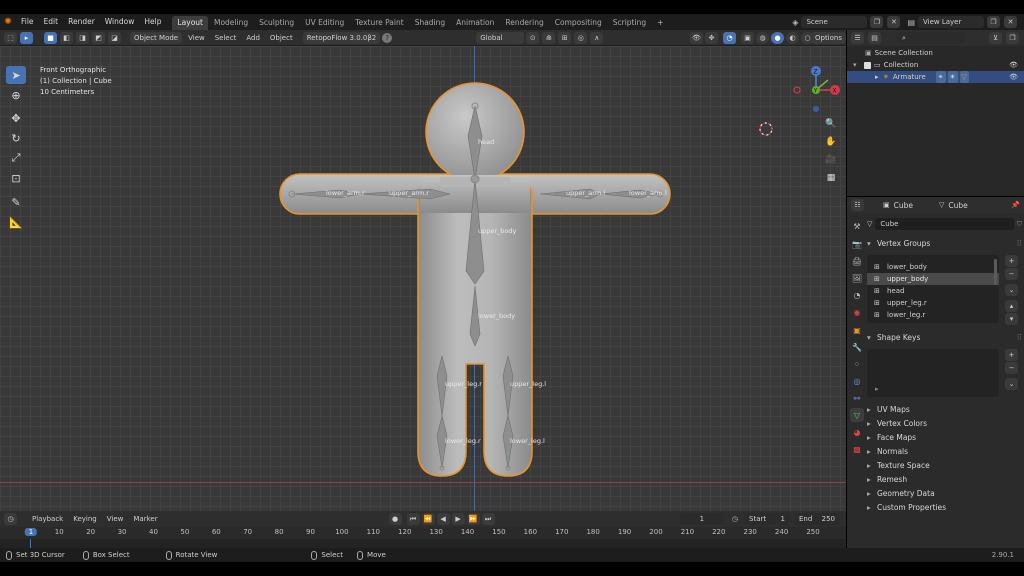  Describe the element at coordinates (944, 466) in the screenshot. I see `panel-texture-space: ▸ Texture Space` at that location.